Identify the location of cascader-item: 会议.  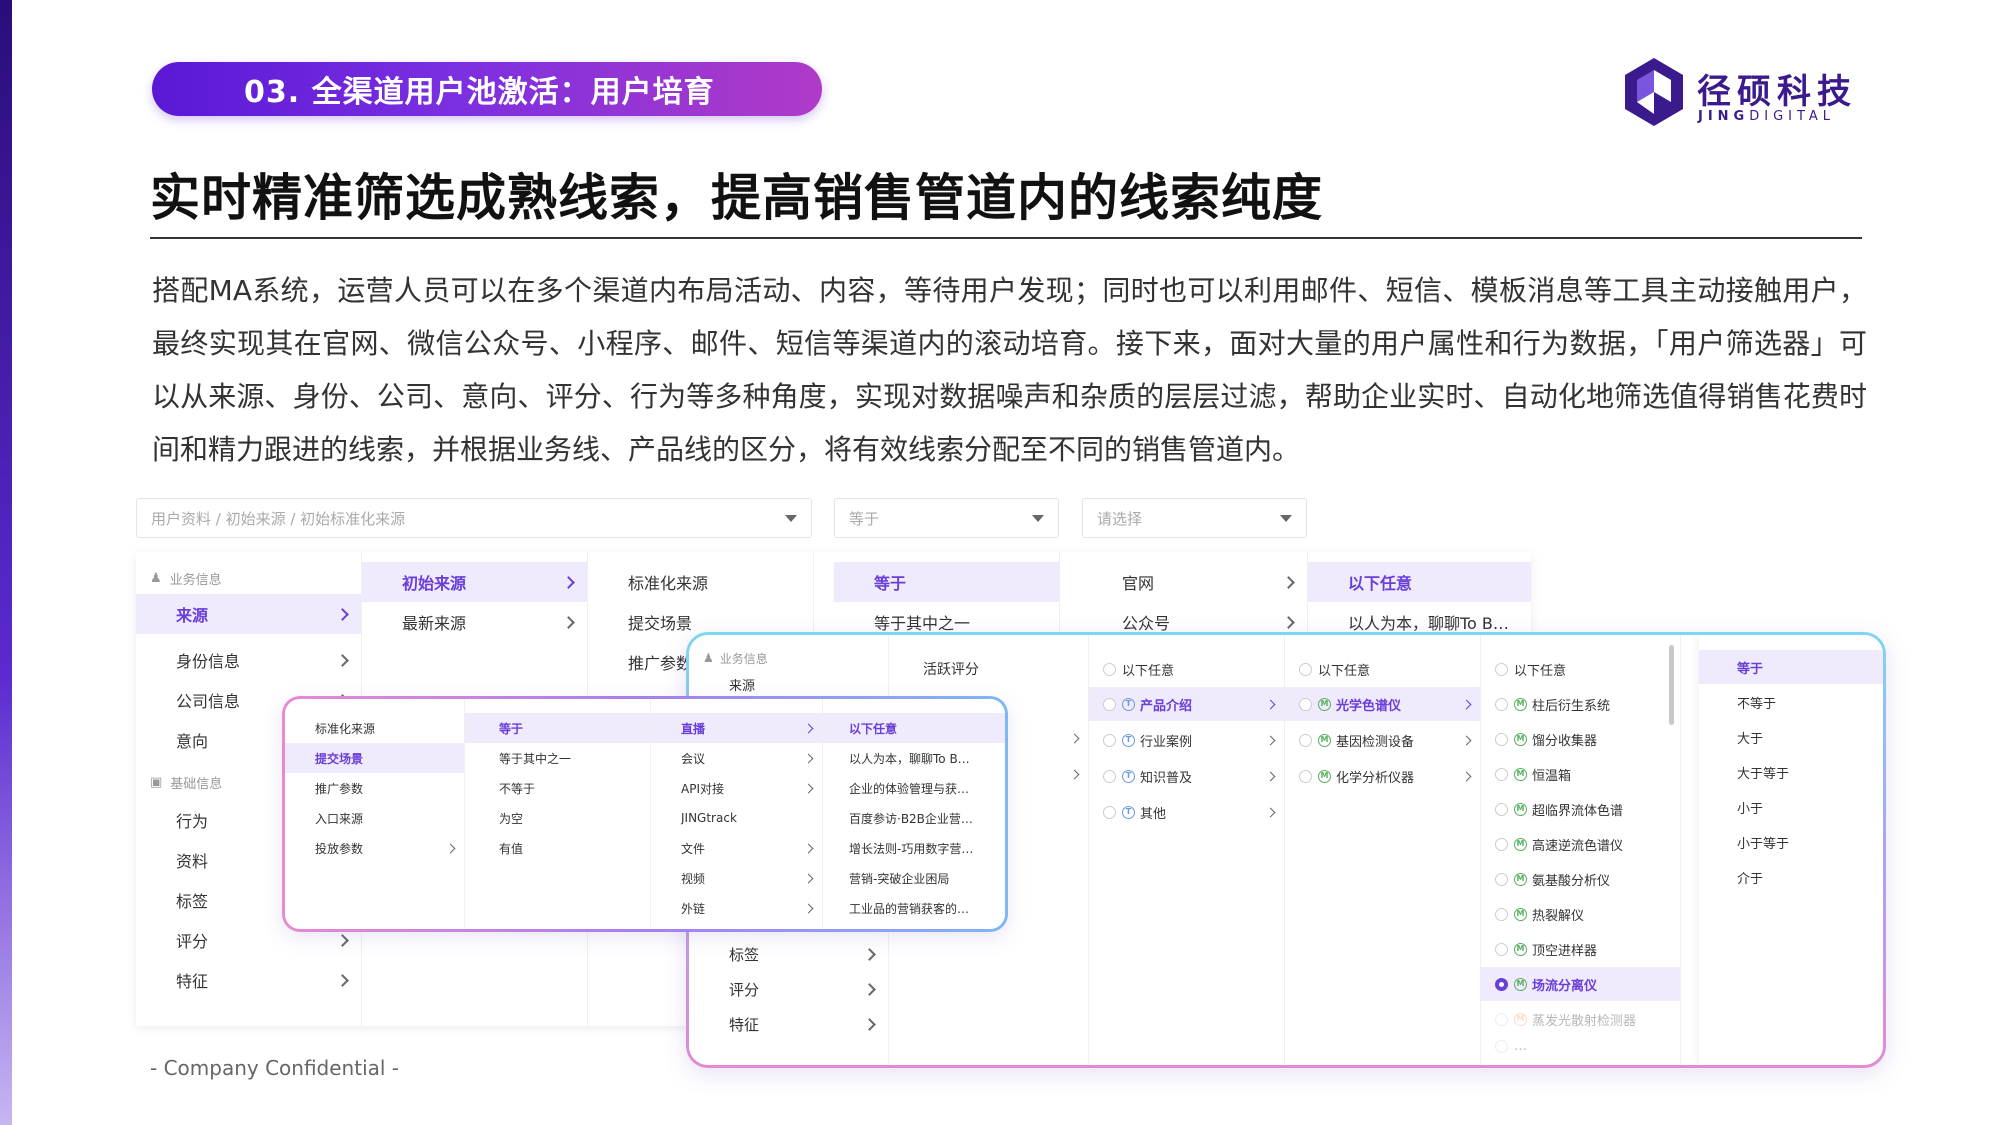
(736, 758).